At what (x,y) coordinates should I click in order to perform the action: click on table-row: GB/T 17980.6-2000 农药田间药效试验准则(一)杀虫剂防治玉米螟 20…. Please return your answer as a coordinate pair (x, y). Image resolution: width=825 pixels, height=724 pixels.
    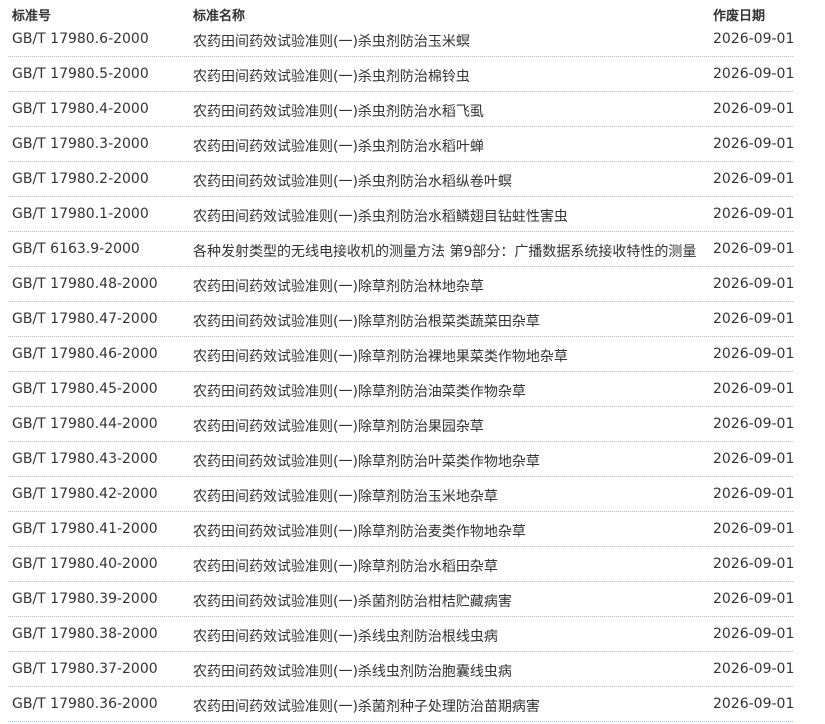
    Looking at the image, I should click on (401, 39).